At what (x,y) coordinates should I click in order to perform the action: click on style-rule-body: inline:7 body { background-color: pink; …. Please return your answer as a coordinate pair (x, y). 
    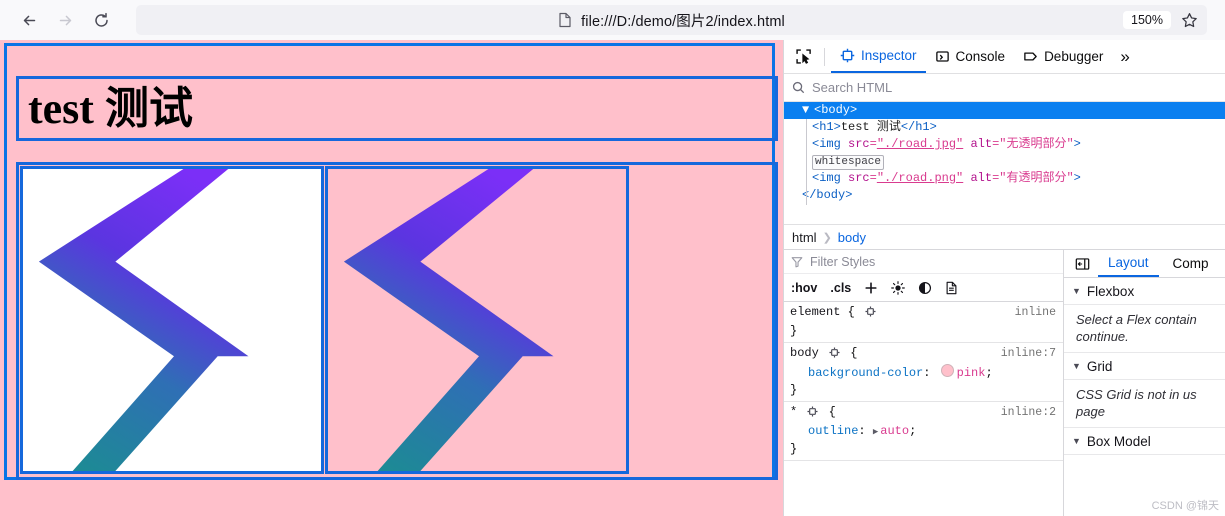
    Looking at the image, I should click on (923, 372).